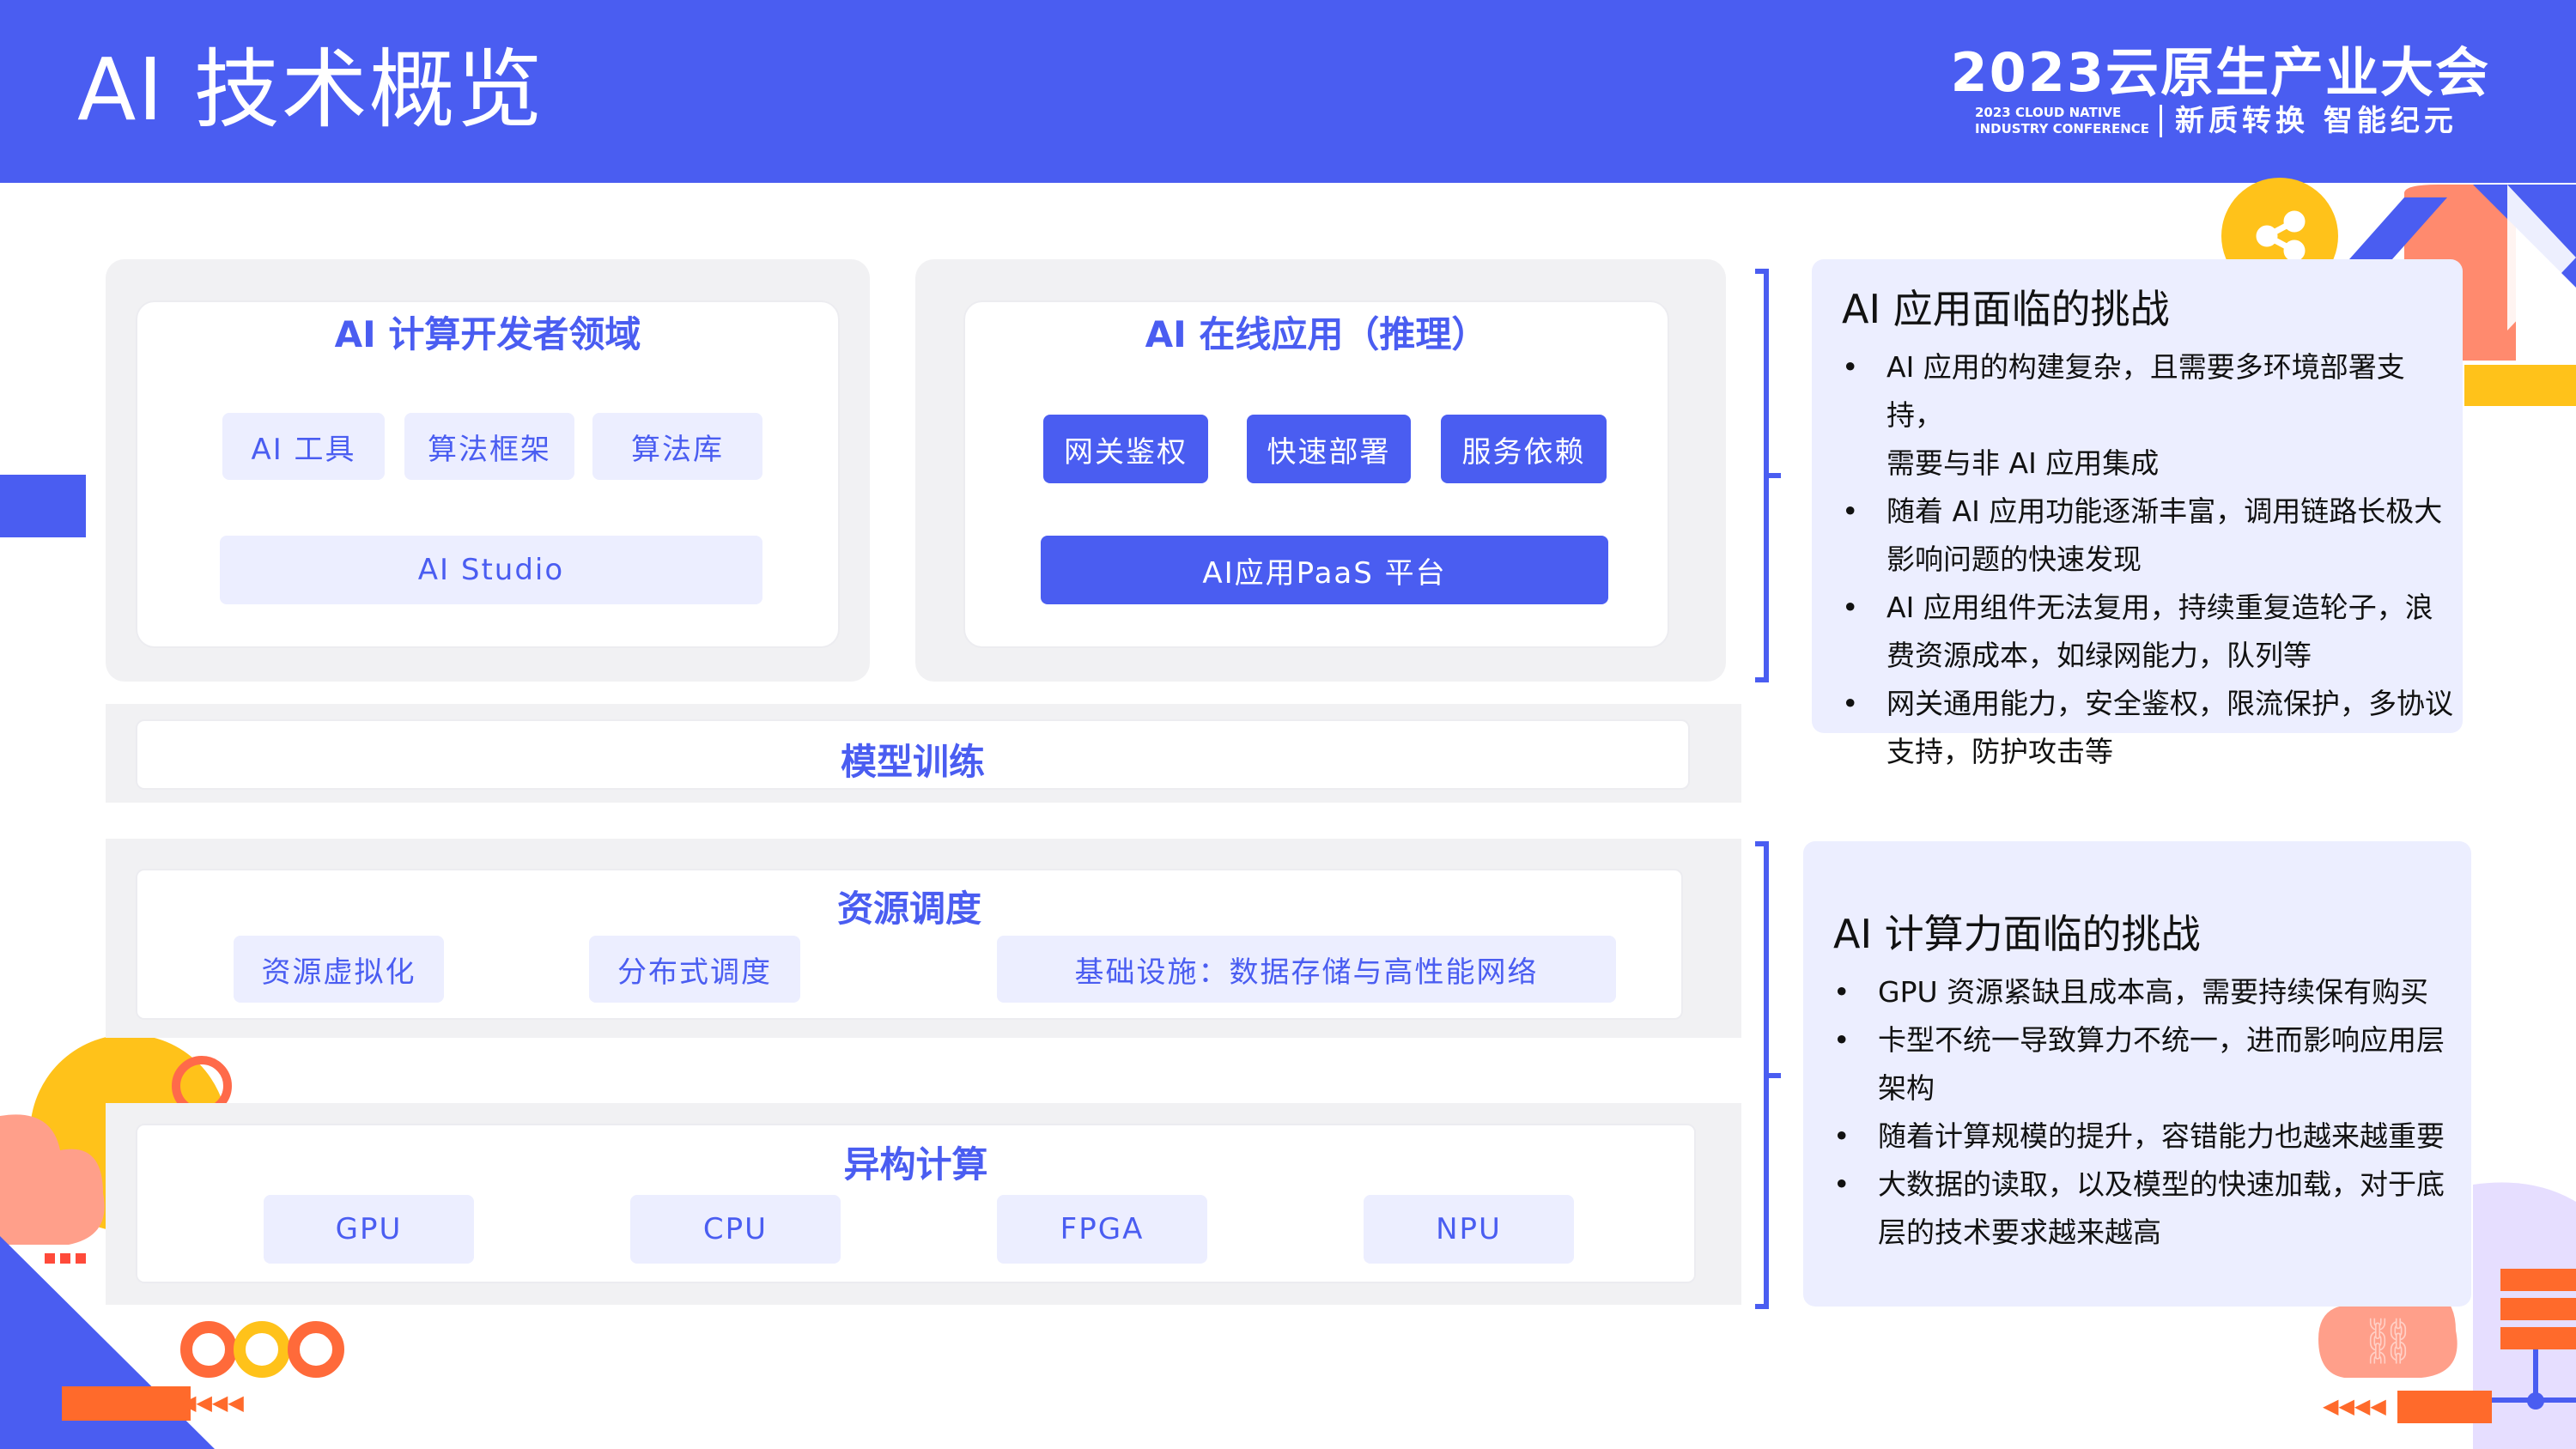 This screenshot has width=2576, height=1449. What do you see at coordinates (2281, 236) in the screenshot?
I see `share-icon` at bounding box center [2281, 236].